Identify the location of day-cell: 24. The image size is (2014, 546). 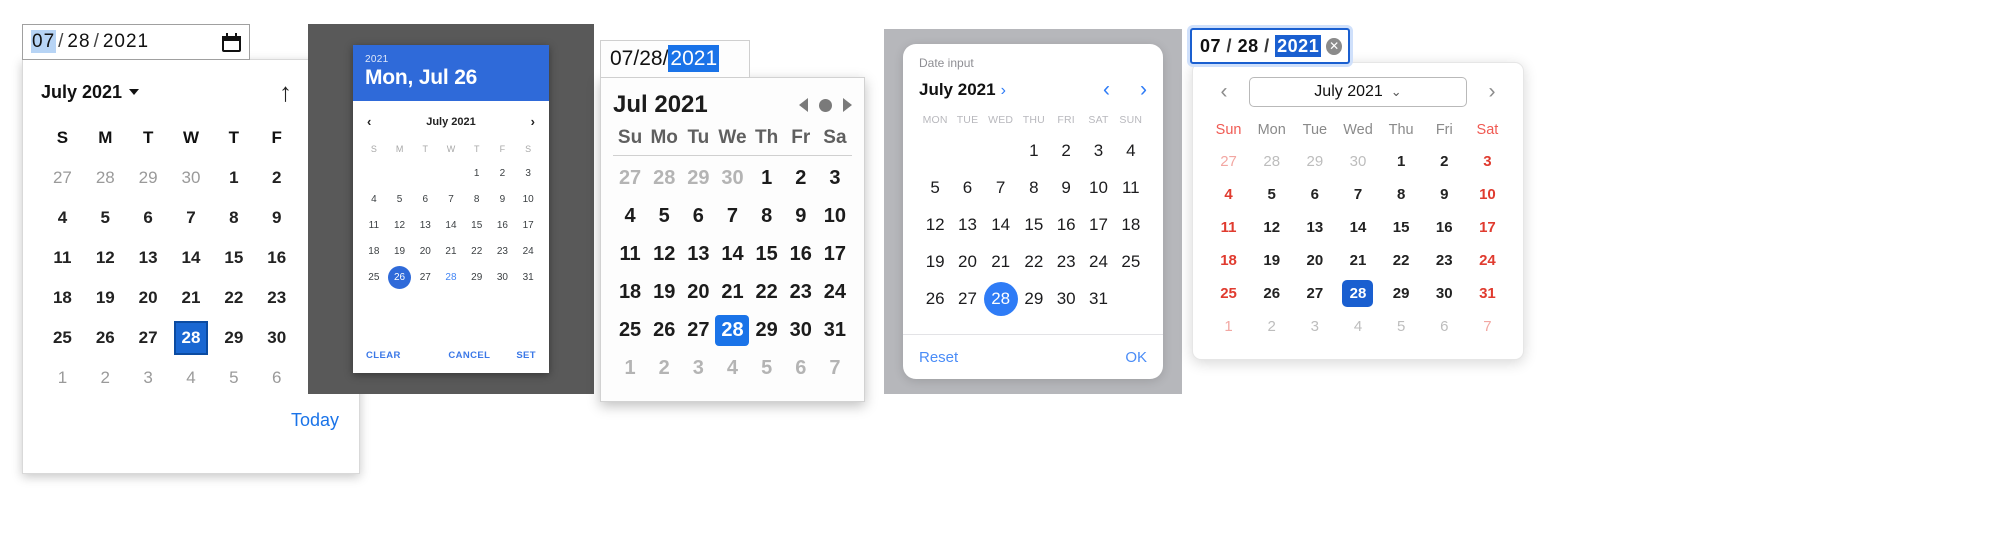
(835, 292).